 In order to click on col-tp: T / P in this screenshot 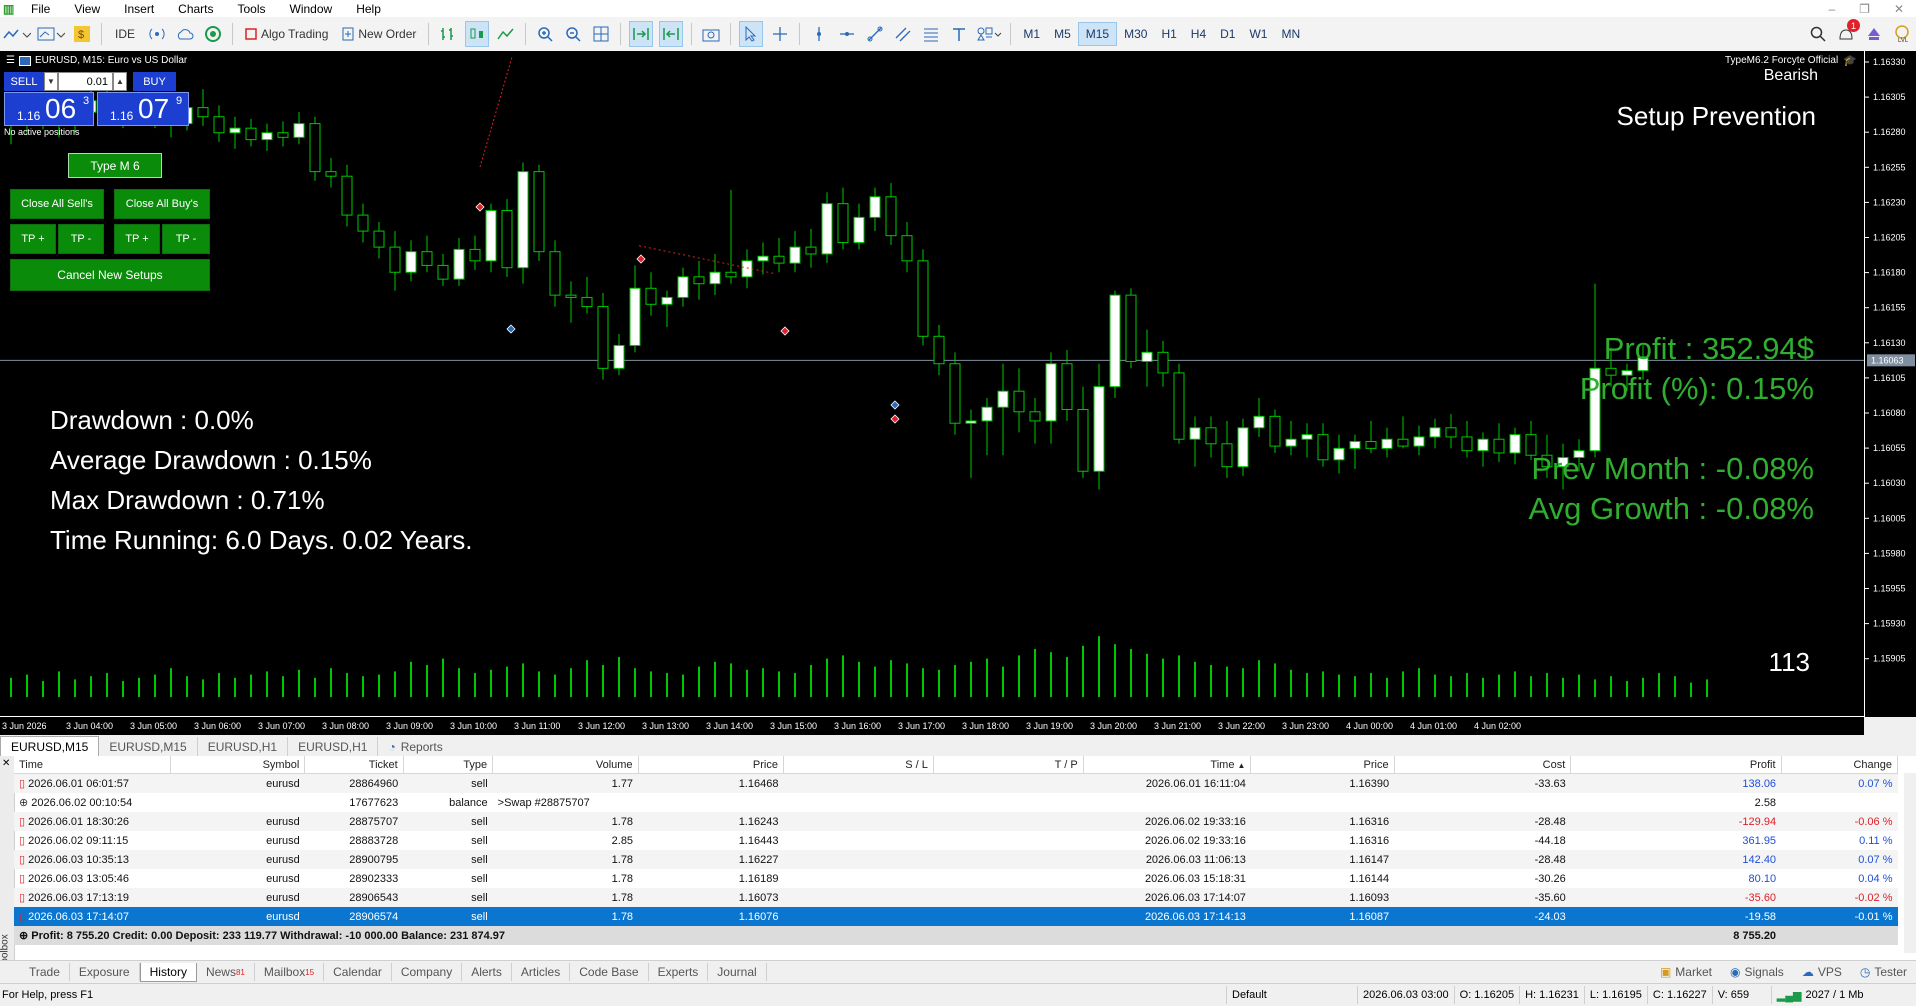, I will do `click(1008, 765)`.